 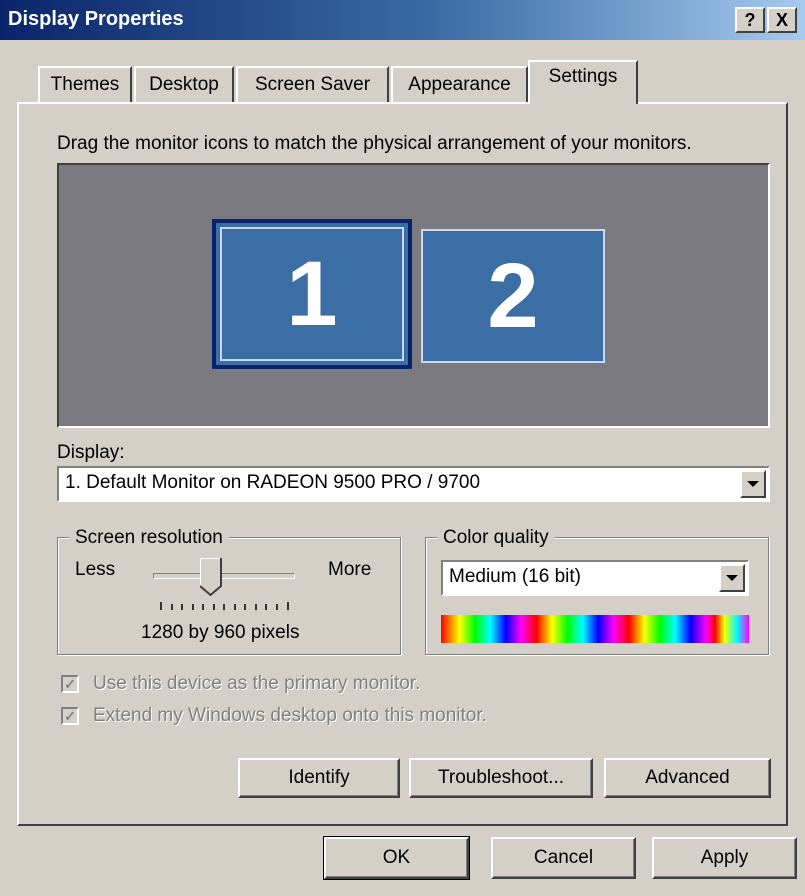 I want to click on tab-screen-saver: Screen Saver, so click(x=312, y=84).